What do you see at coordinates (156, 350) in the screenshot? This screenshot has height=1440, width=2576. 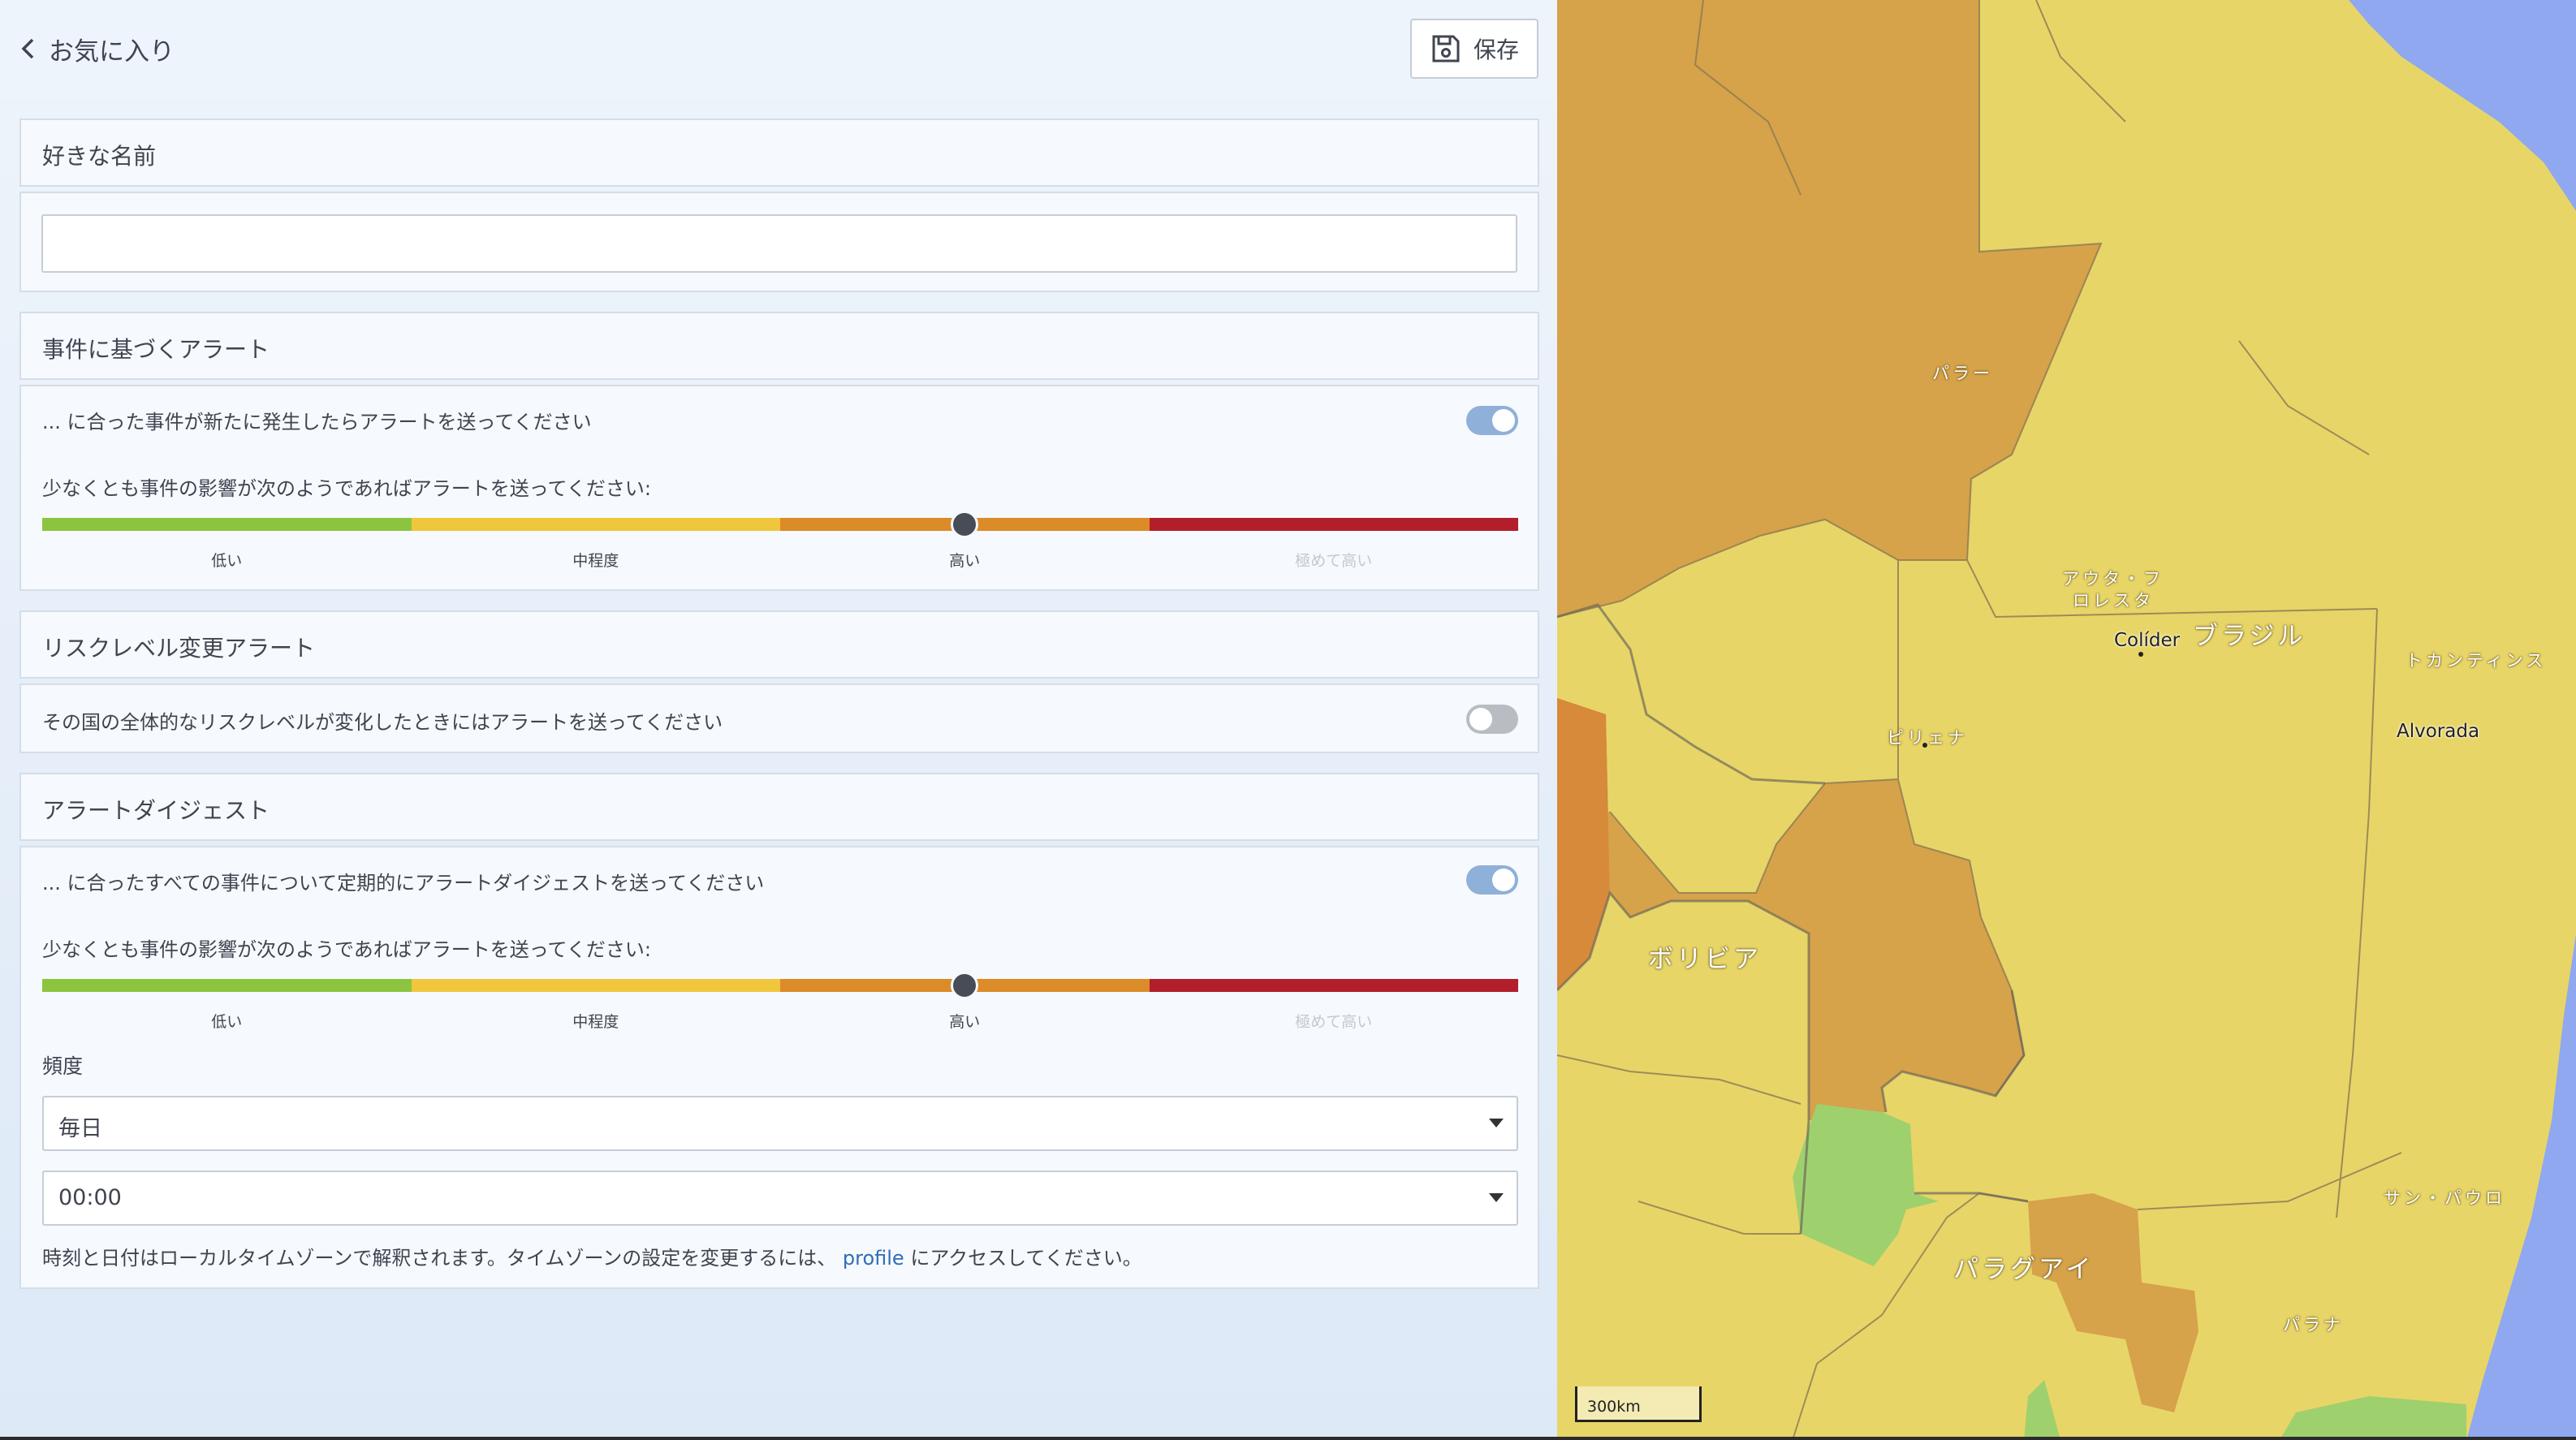 I see `event-alerts-title: 事件に基づくアラート` at bounding box center [156, 350].